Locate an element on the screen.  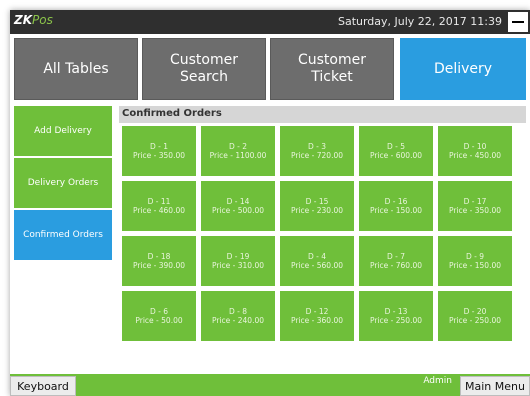
order-price: Price - 390.00 is located at coordinates (158, 265).